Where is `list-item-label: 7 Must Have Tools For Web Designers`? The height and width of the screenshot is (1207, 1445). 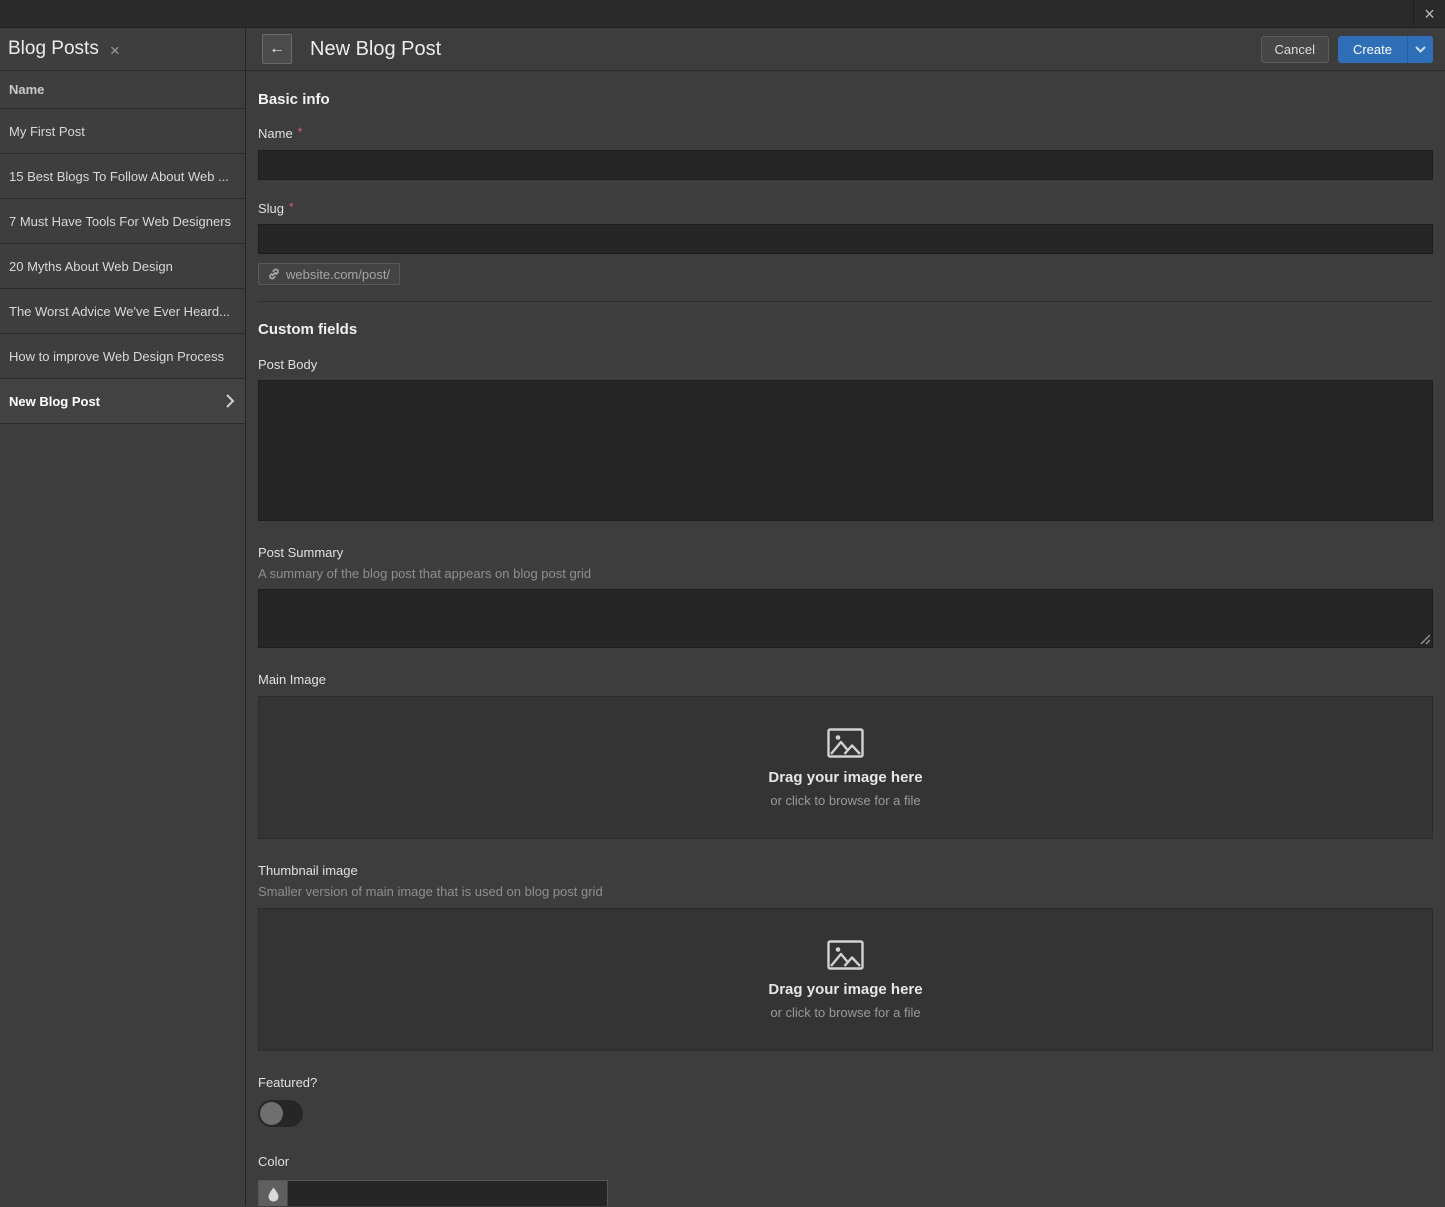
list-item-label: 7 Must Have Tools For Web Designers is located at coordinates (120, 221).